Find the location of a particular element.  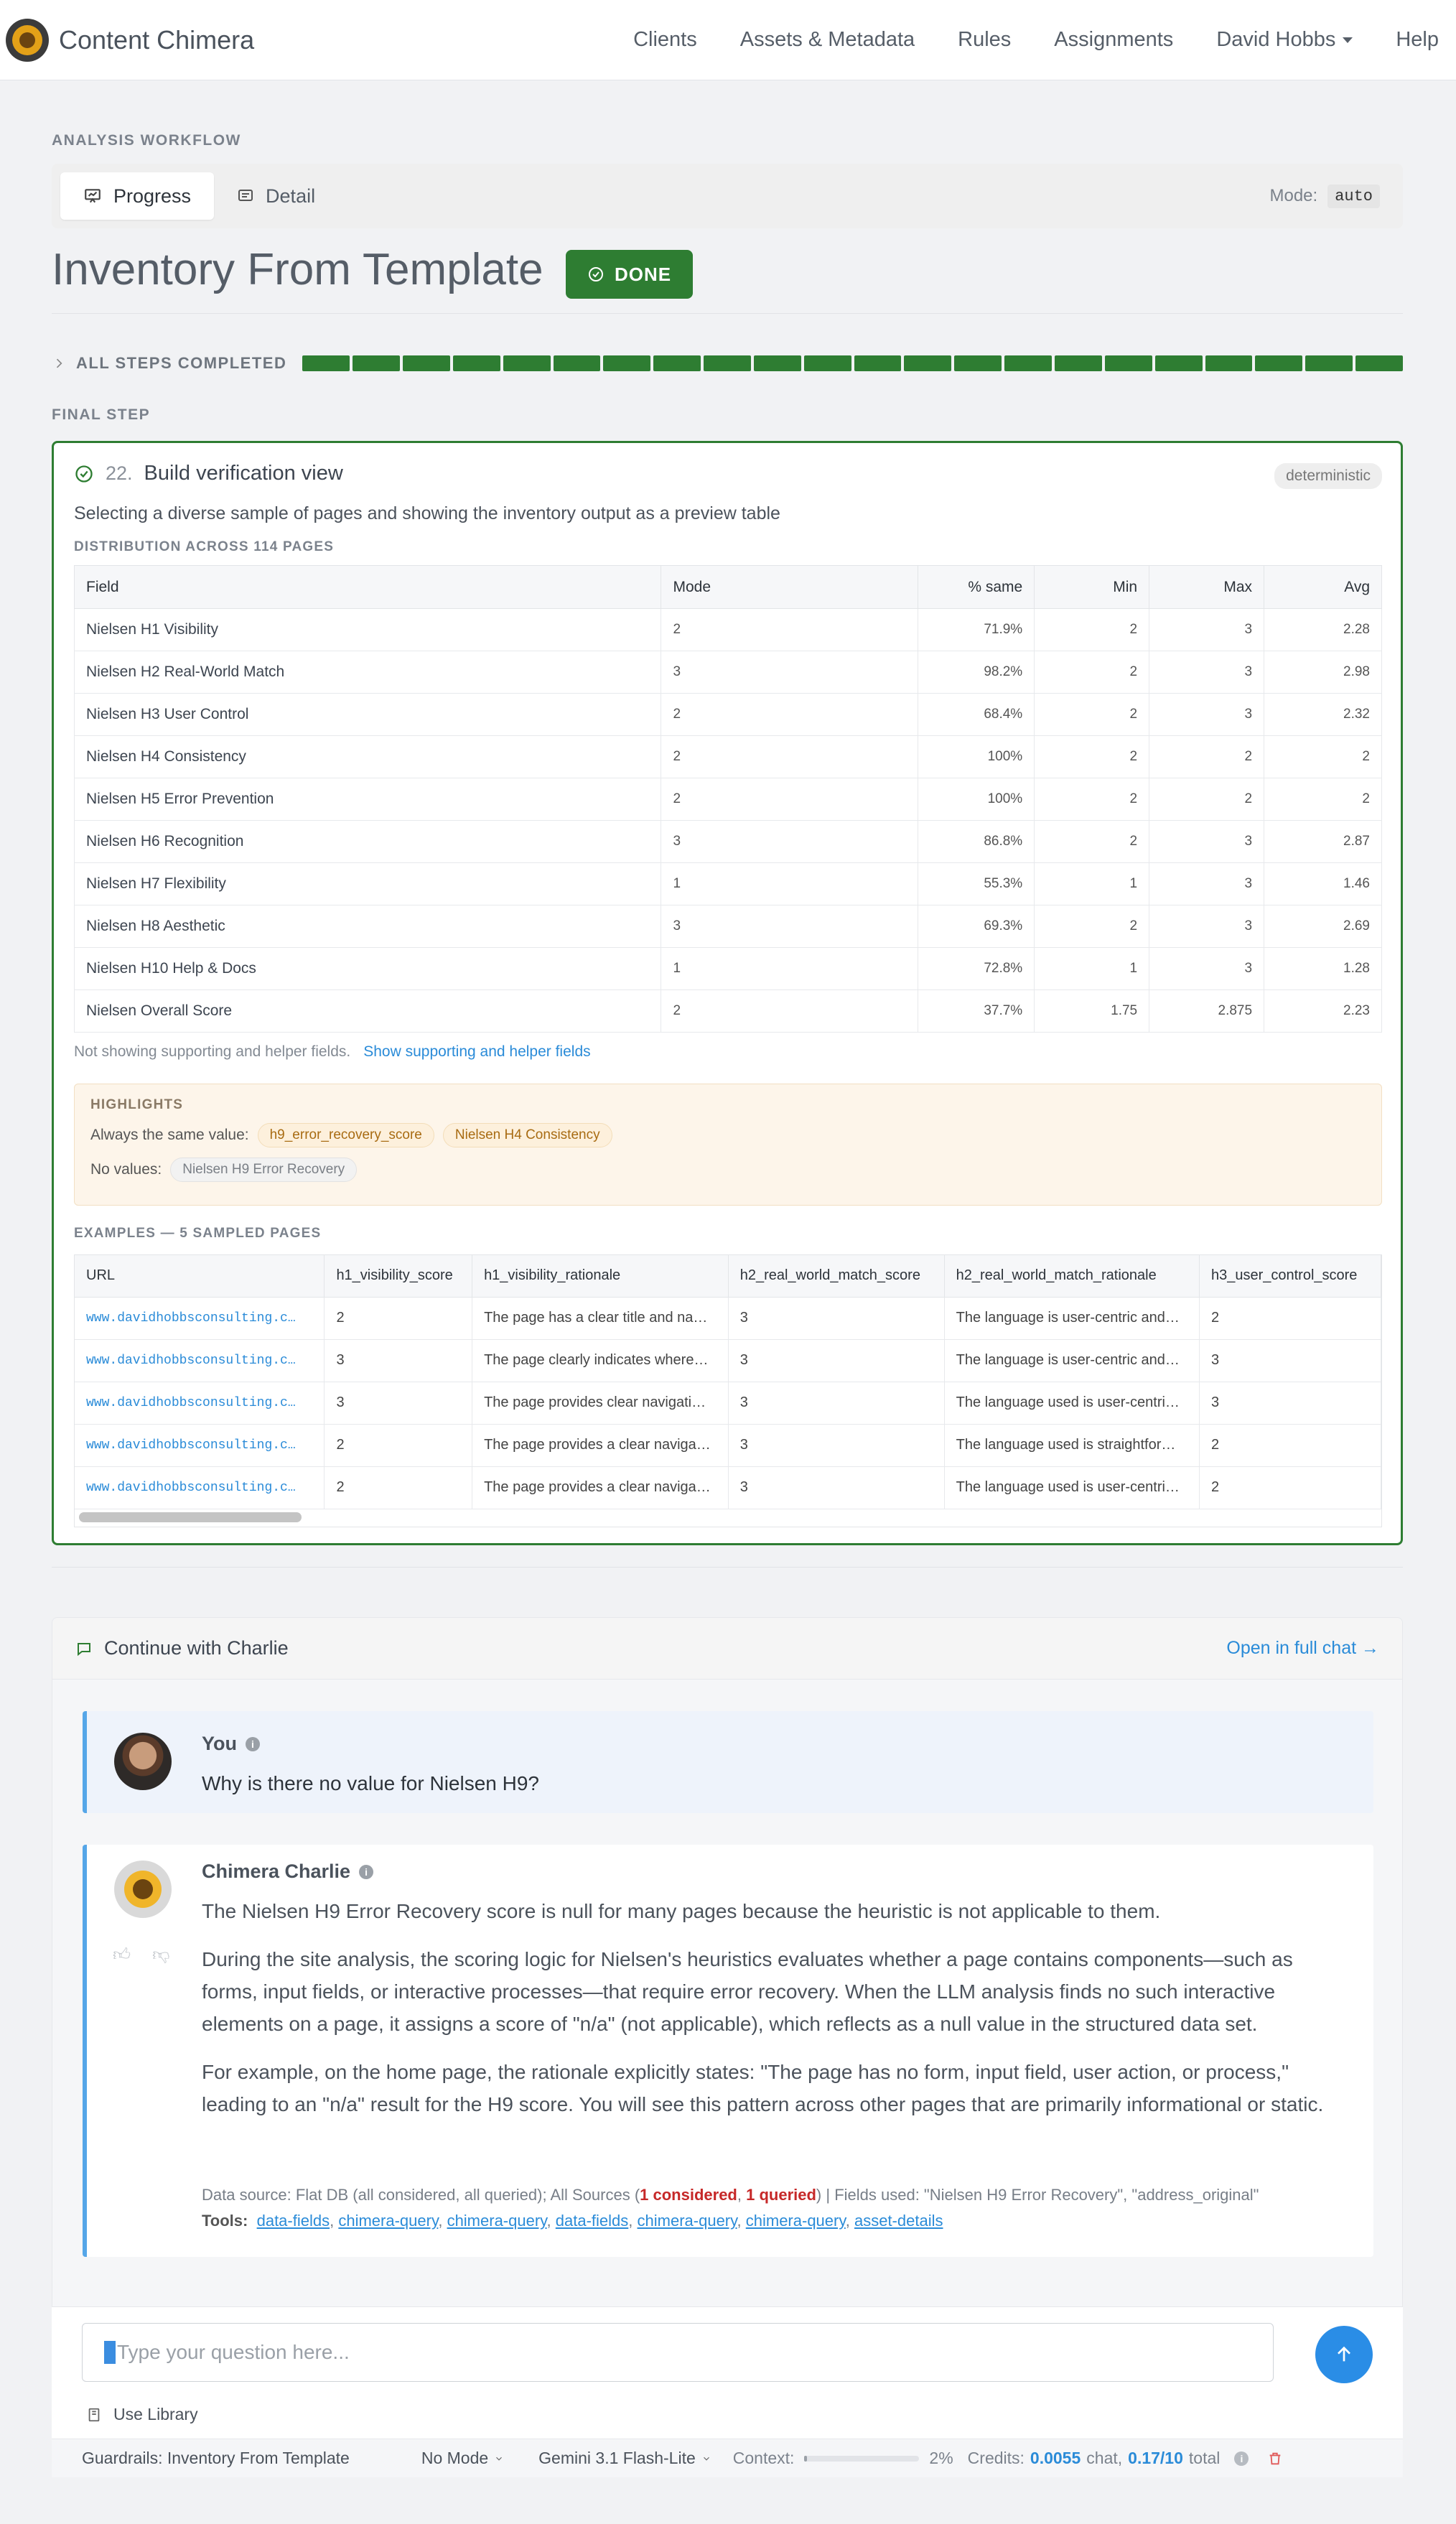

tools-label: Tools: is located at coordinates (225, 2221).